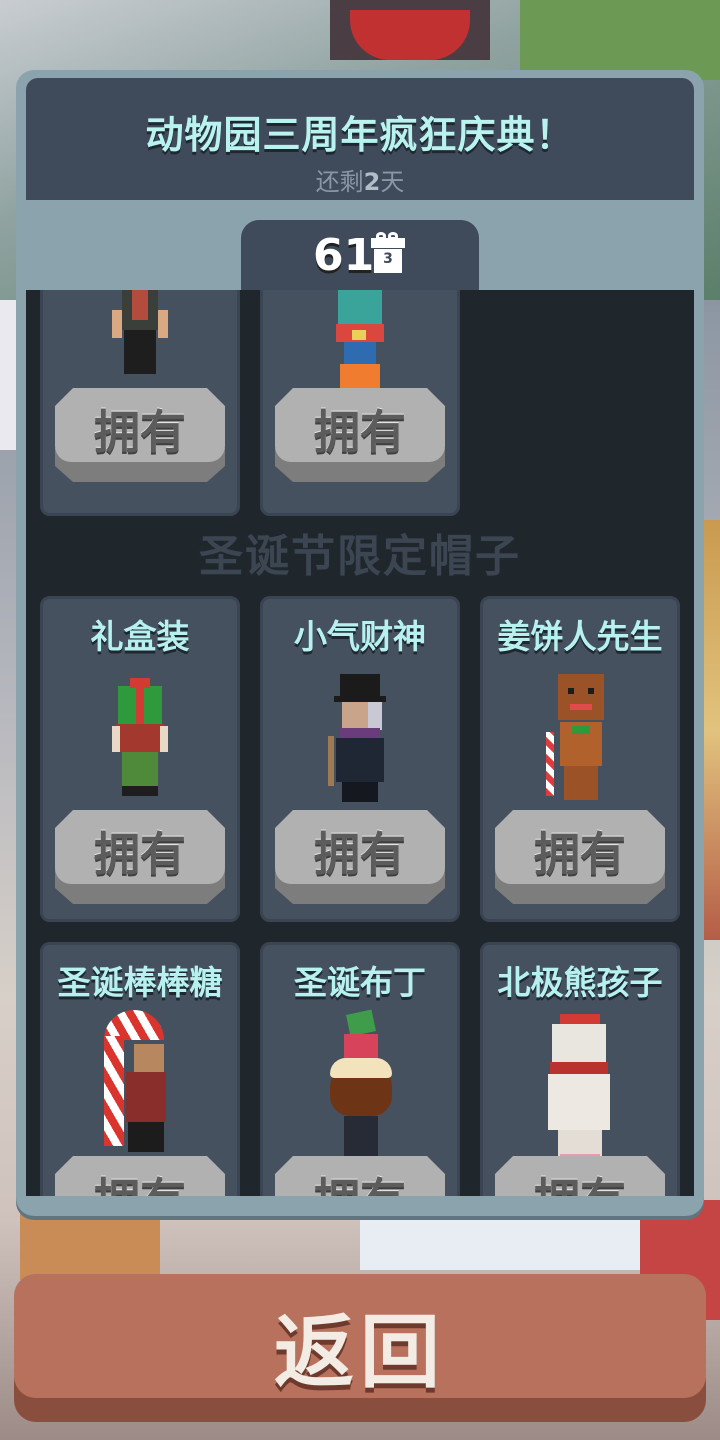 This screenshot has height=1440, width=720. Describe the element at coordinates (360, 636) in the screenshot. I see `hat-name: 小气财神` at that location.